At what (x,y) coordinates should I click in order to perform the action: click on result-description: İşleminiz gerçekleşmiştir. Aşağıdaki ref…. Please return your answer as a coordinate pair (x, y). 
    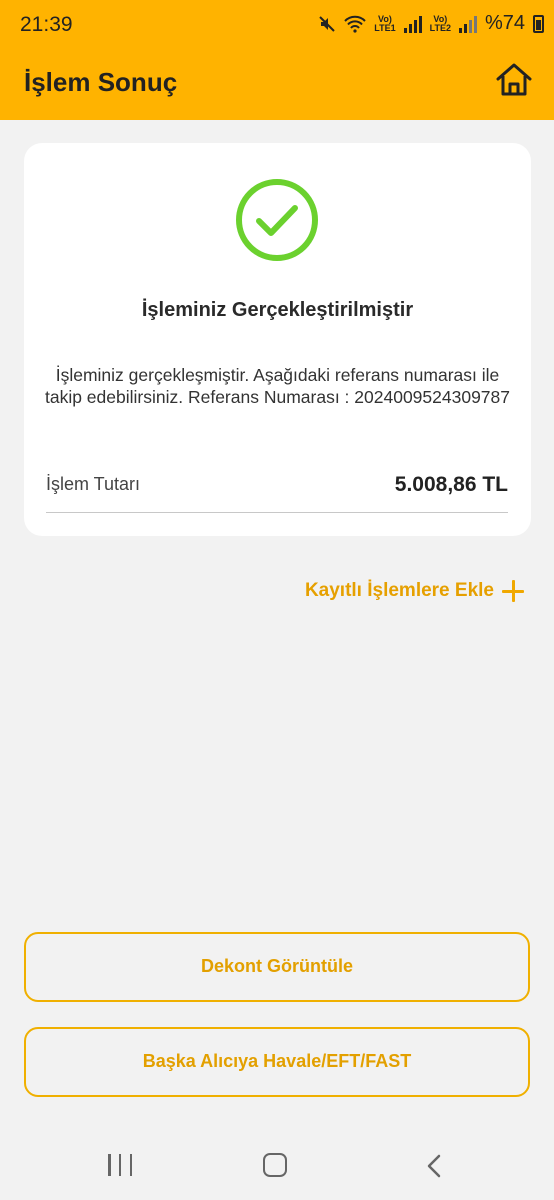
    Looking at the image, I should click on (277, 386).